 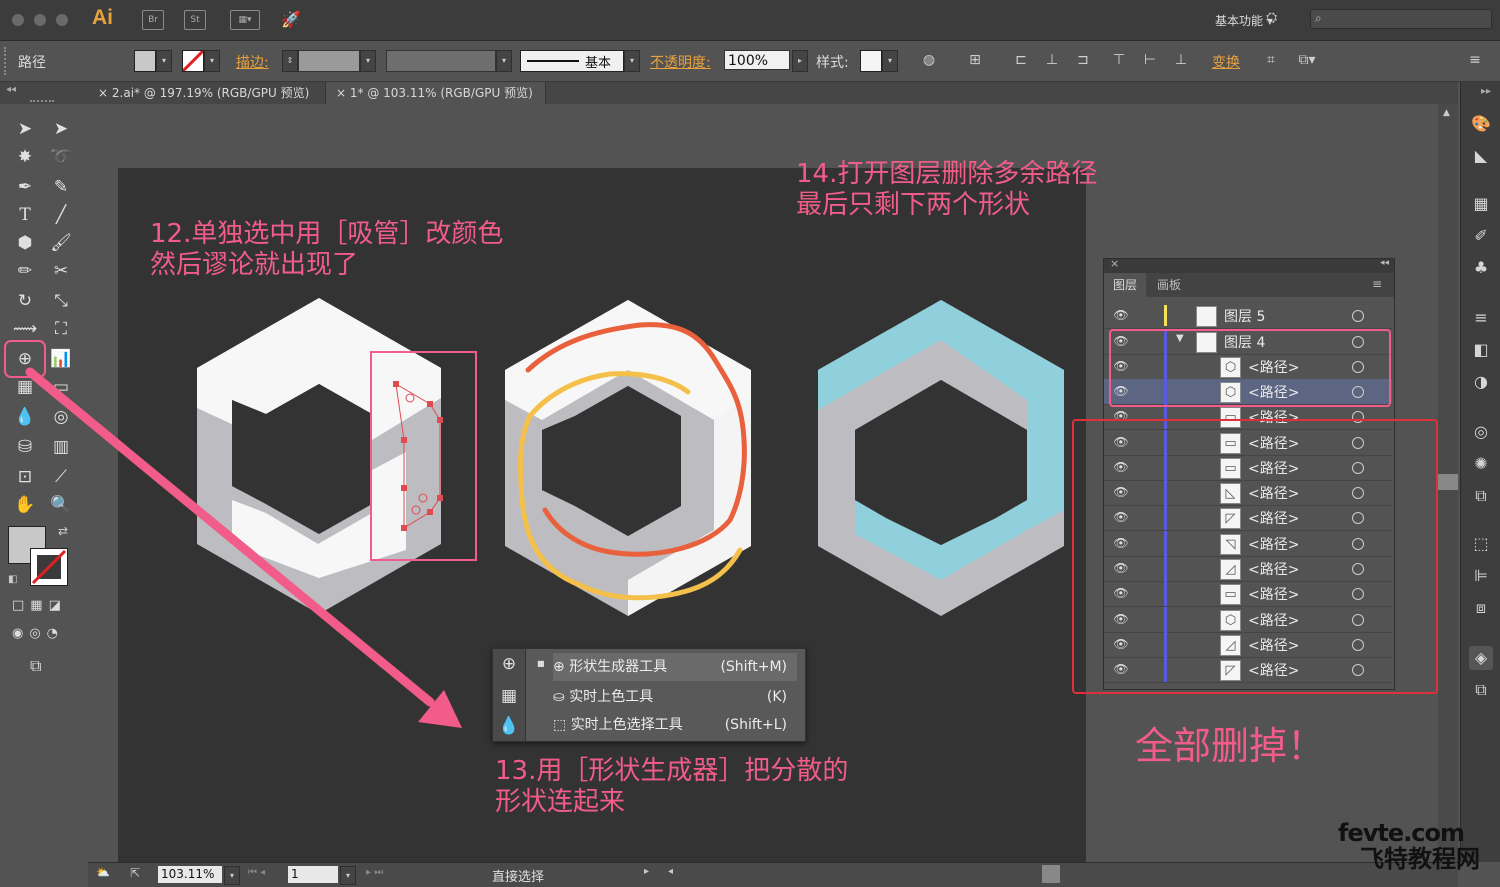 I want to click on gradient-panel-icon: ◧, so click(x=1481, y=350).